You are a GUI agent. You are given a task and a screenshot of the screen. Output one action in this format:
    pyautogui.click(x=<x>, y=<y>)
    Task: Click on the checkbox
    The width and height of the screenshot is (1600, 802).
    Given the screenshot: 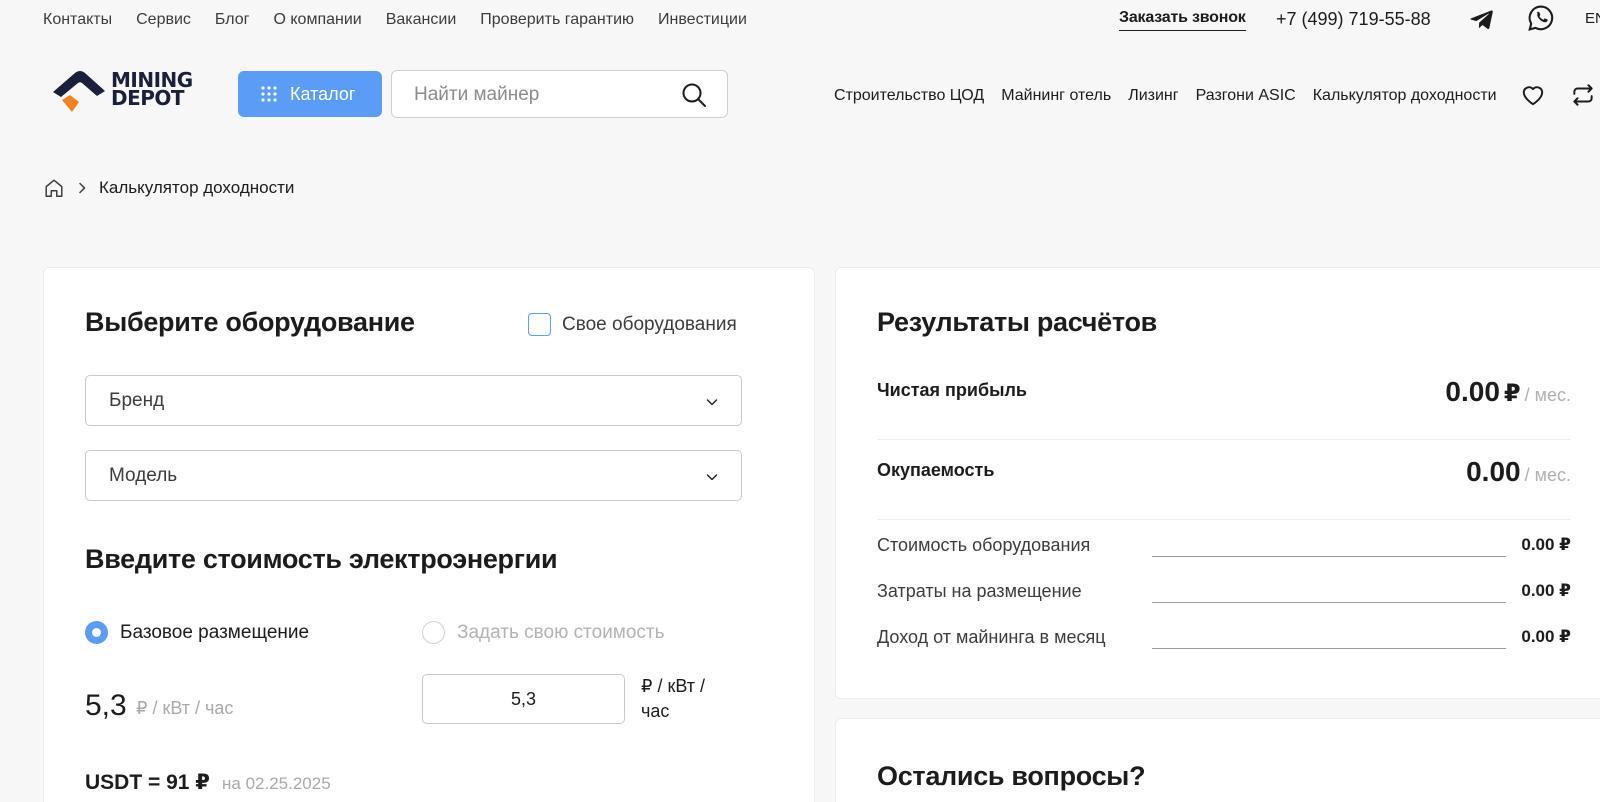 What is the action you would take?
    pyautogui.click(x=539, y=324)
    